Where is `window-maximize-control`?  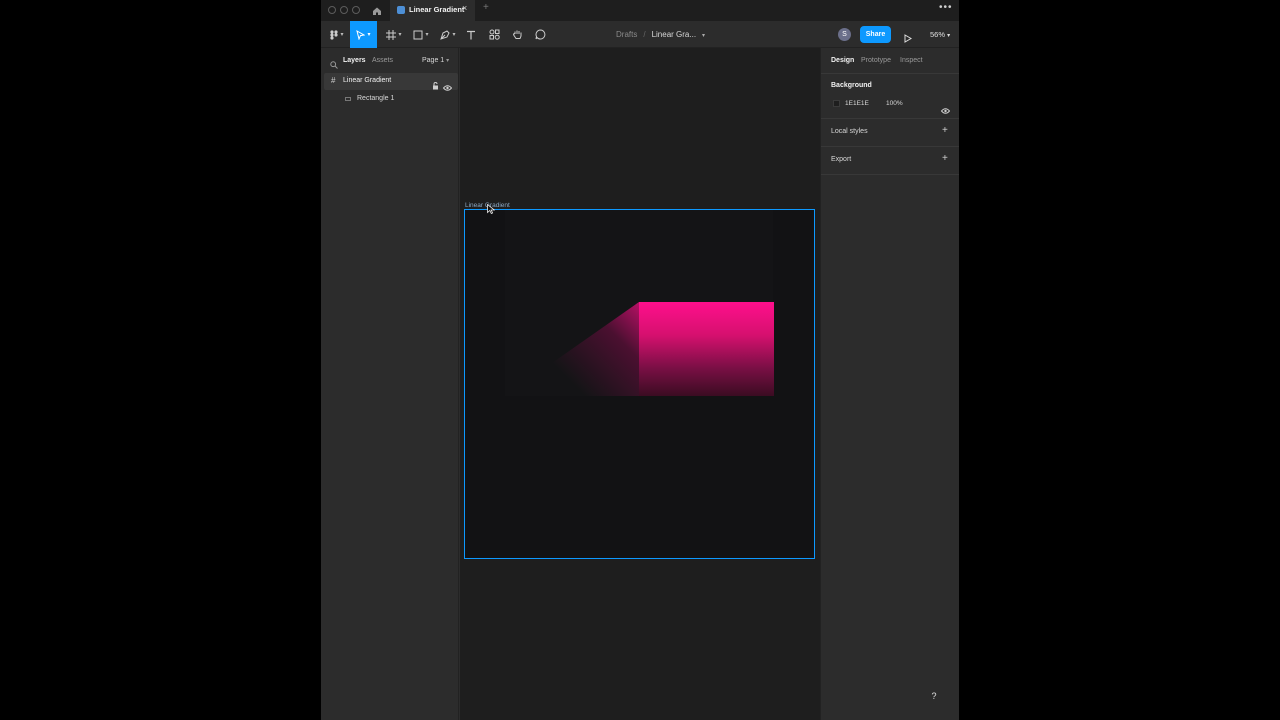 window-maximize-control is located at coordinates (356, 10).